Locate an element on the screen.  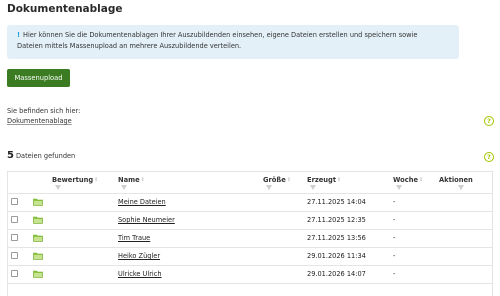
table-row: Ulricke Ulrich 29.01.2026 14:07 - is located at coordinates (250, 275).